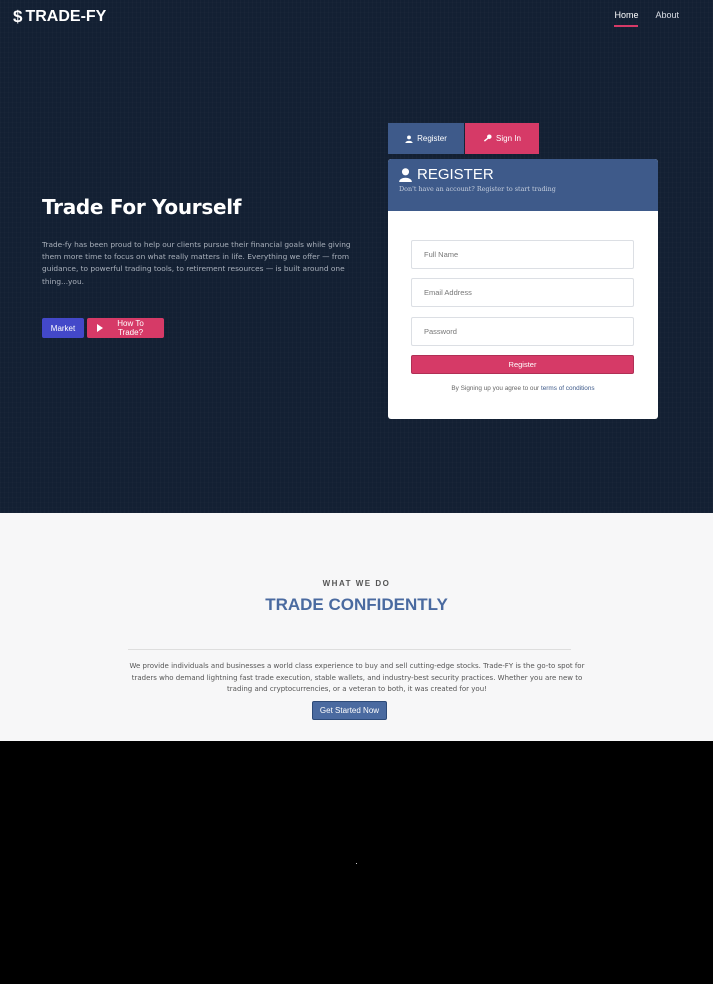 The height and width of the screenshot is (984, 713). I want to click on market-button: Market, so click(63, 328).